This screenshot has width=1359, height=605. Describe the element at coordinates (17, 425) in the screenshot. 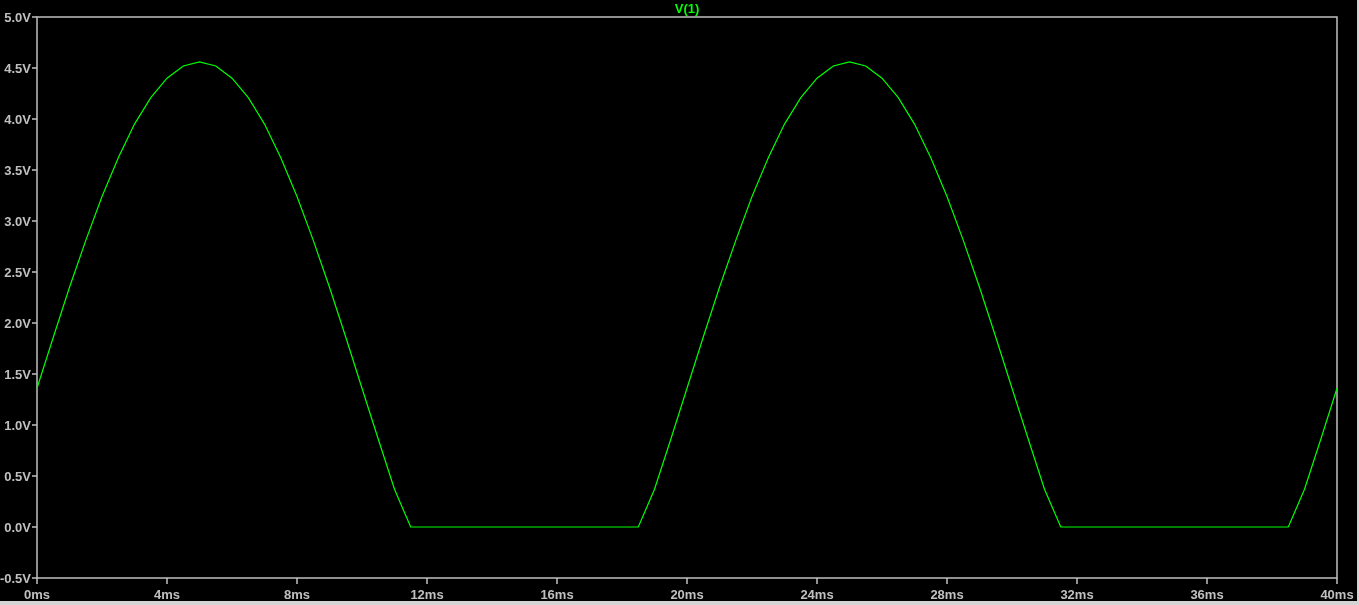

I see `y-tick-label: 1.0V` at that location.